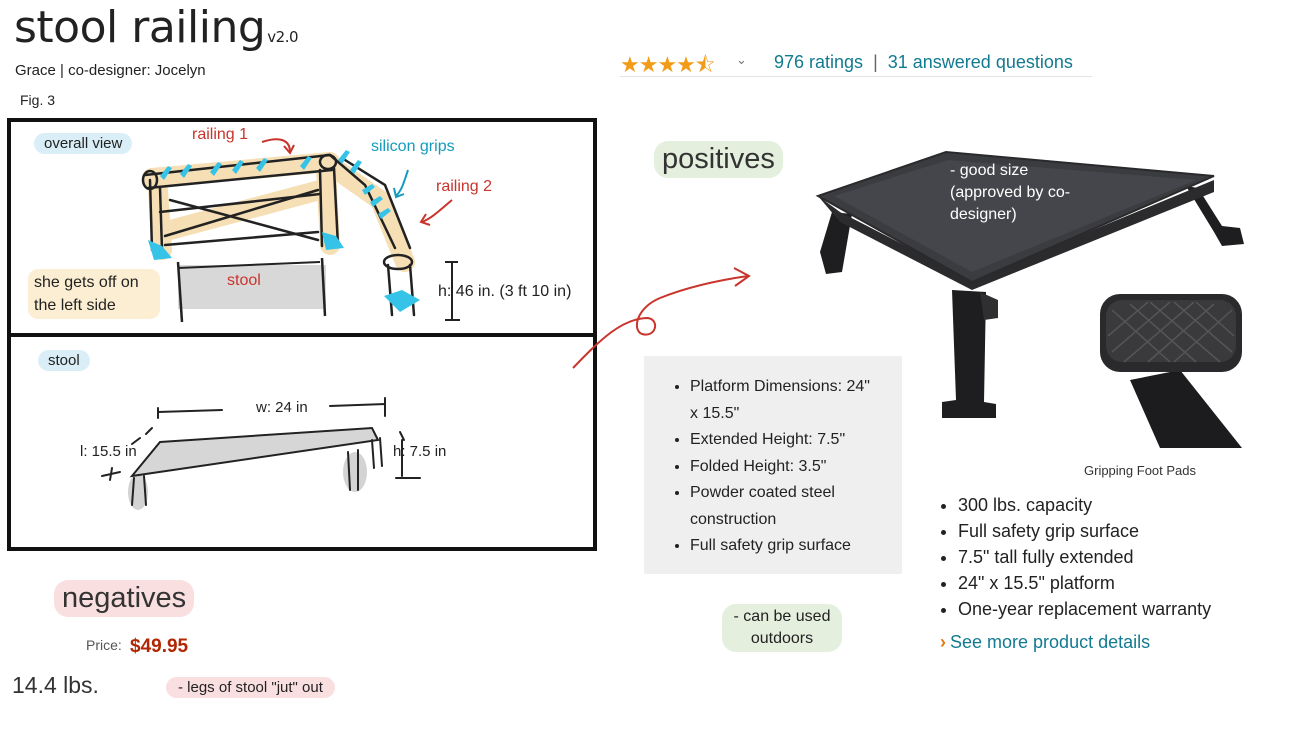 The image size is (1308, 739). What do you see at coordinates (782, 628) in the screenshot?
I see `outdoors-note: - can be used outdoors` at bounding box center [782, 628].